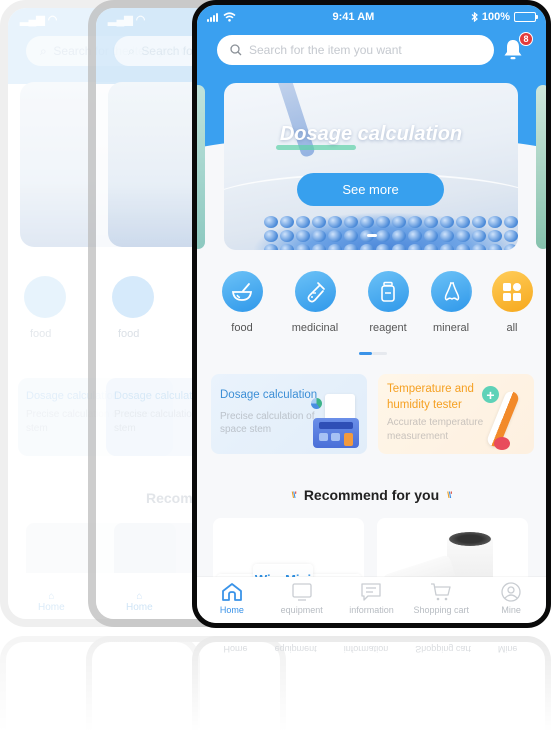 This screenshot has width=551, height=749. I want to click on ghost-tab-home: ⌂ Home, so click(51, 602).